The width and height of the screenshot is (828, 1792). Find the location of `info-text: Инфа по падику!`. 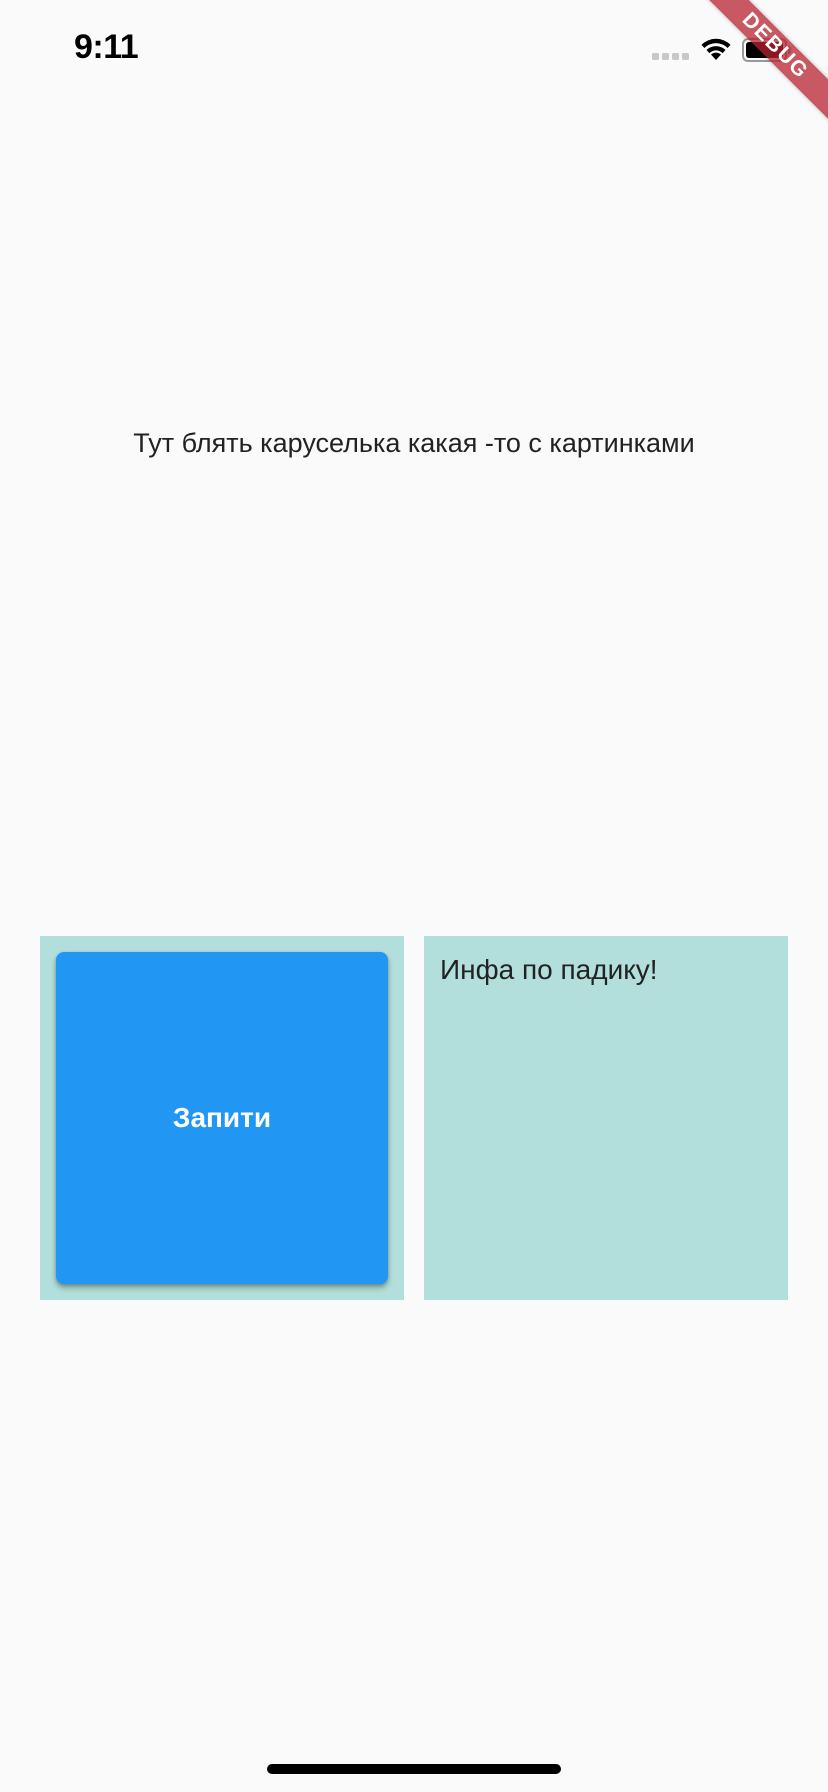

info-text: Инфа по падику! is located at coordinates (549, 969).